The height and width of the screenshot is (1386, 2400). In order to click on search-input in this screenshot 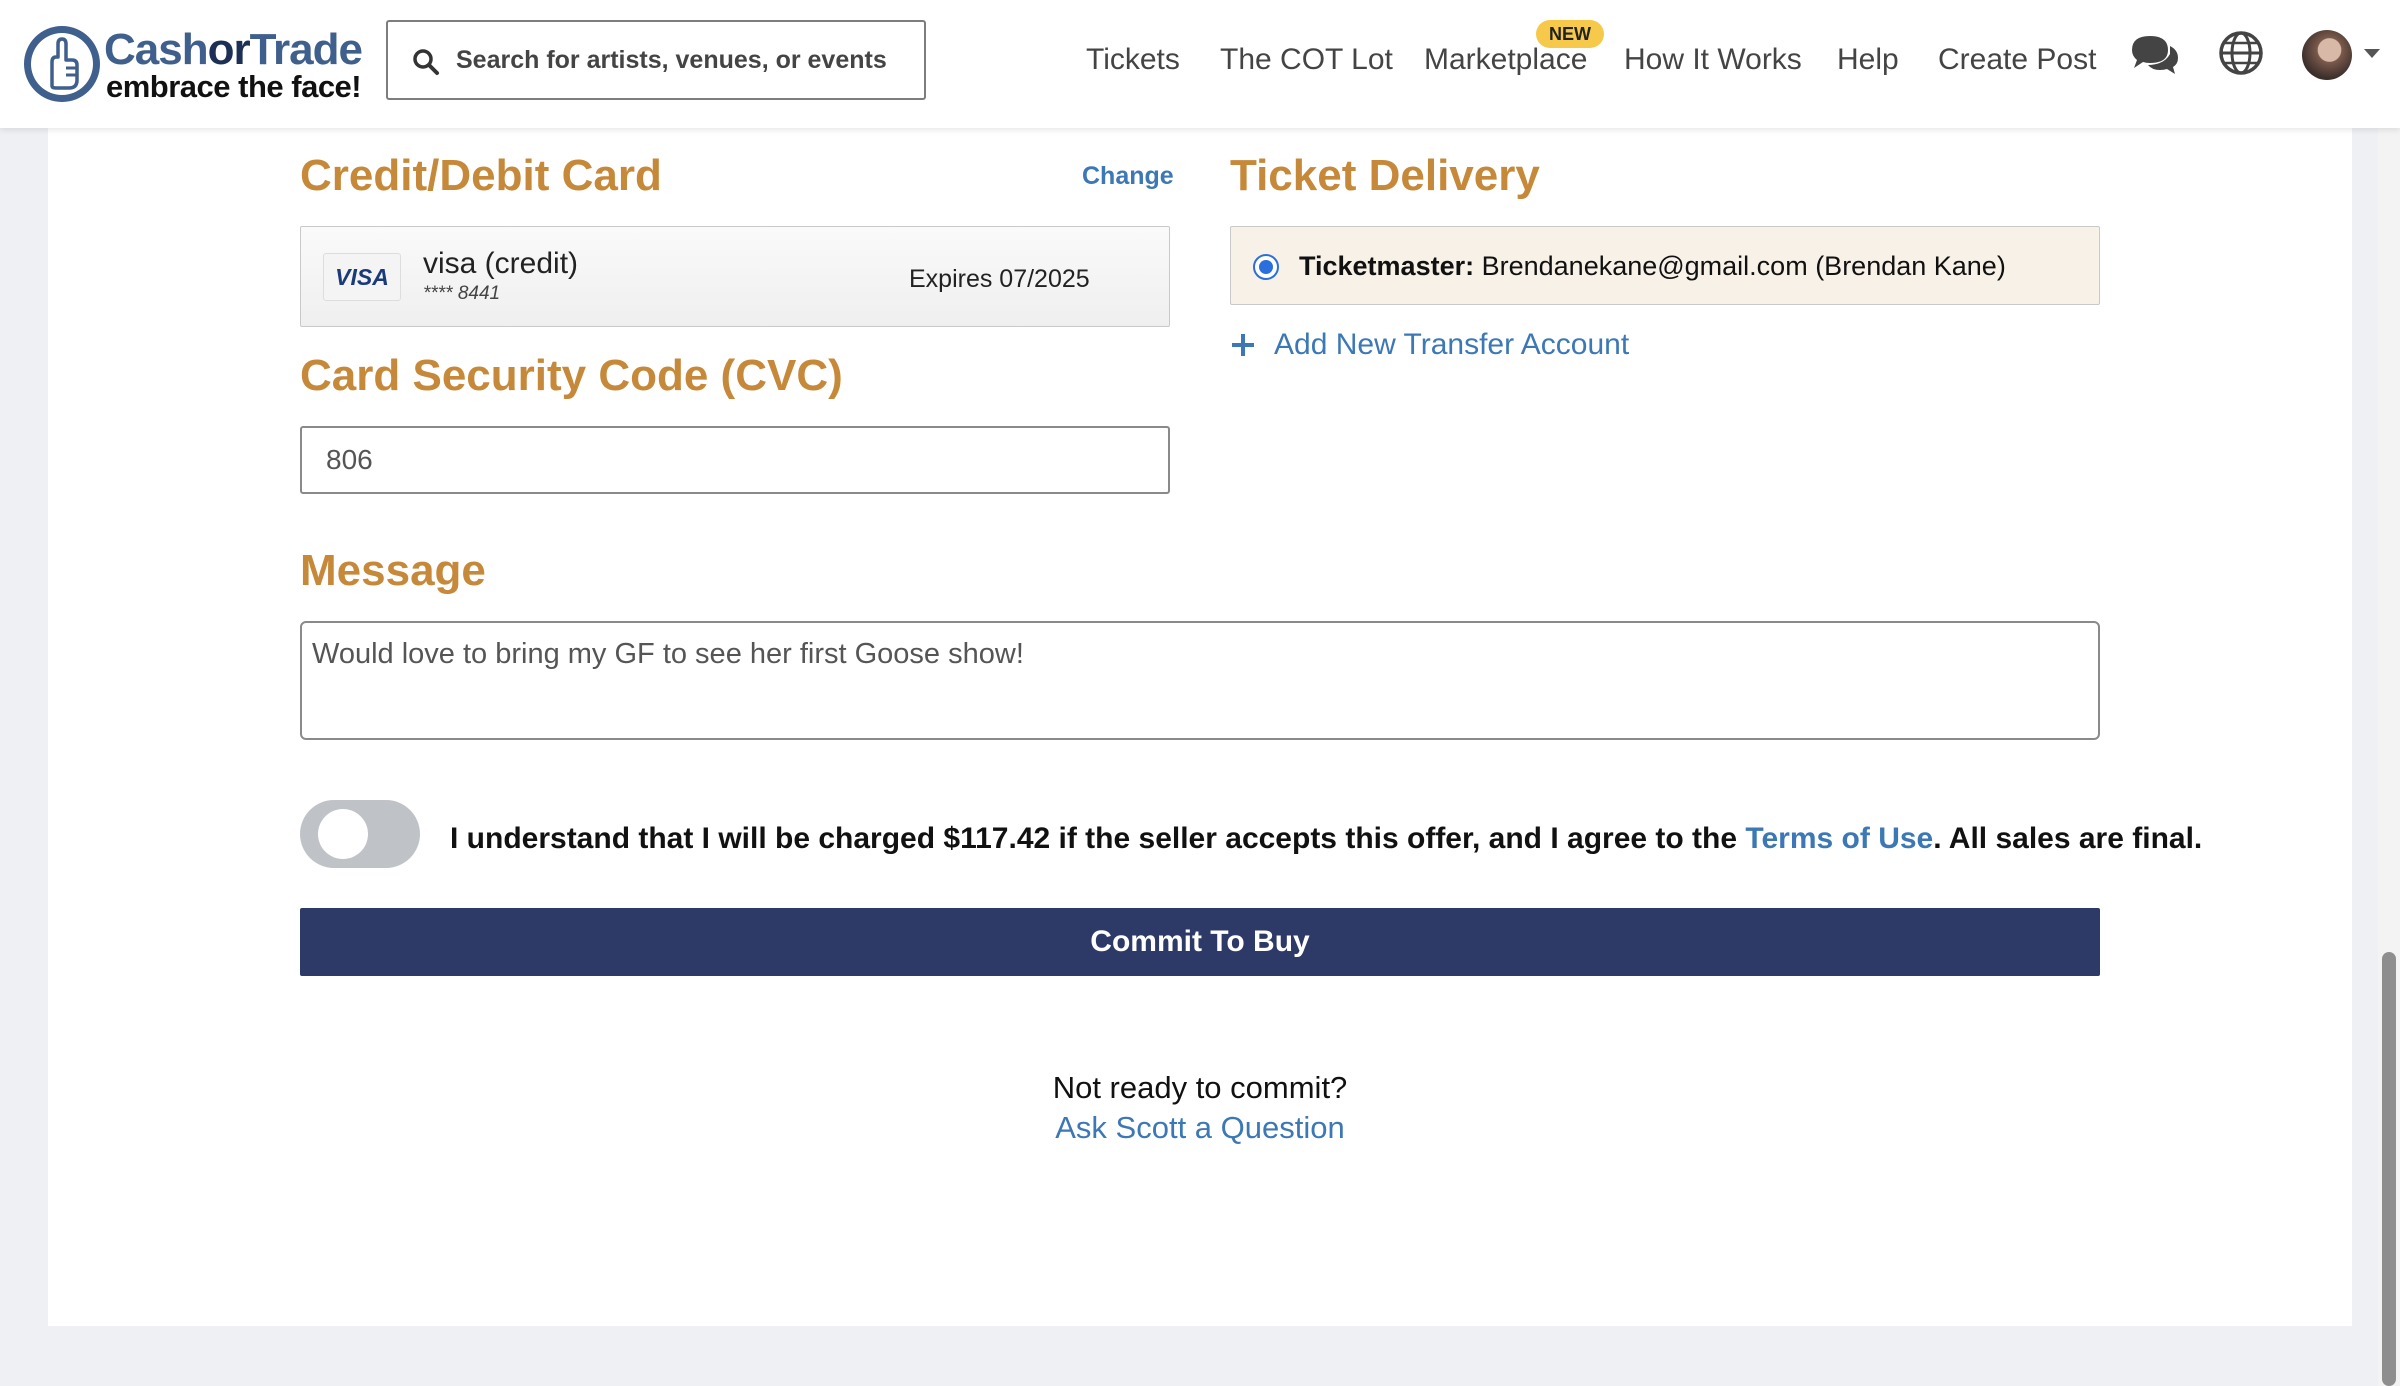, I will do `click(686, 60)`.